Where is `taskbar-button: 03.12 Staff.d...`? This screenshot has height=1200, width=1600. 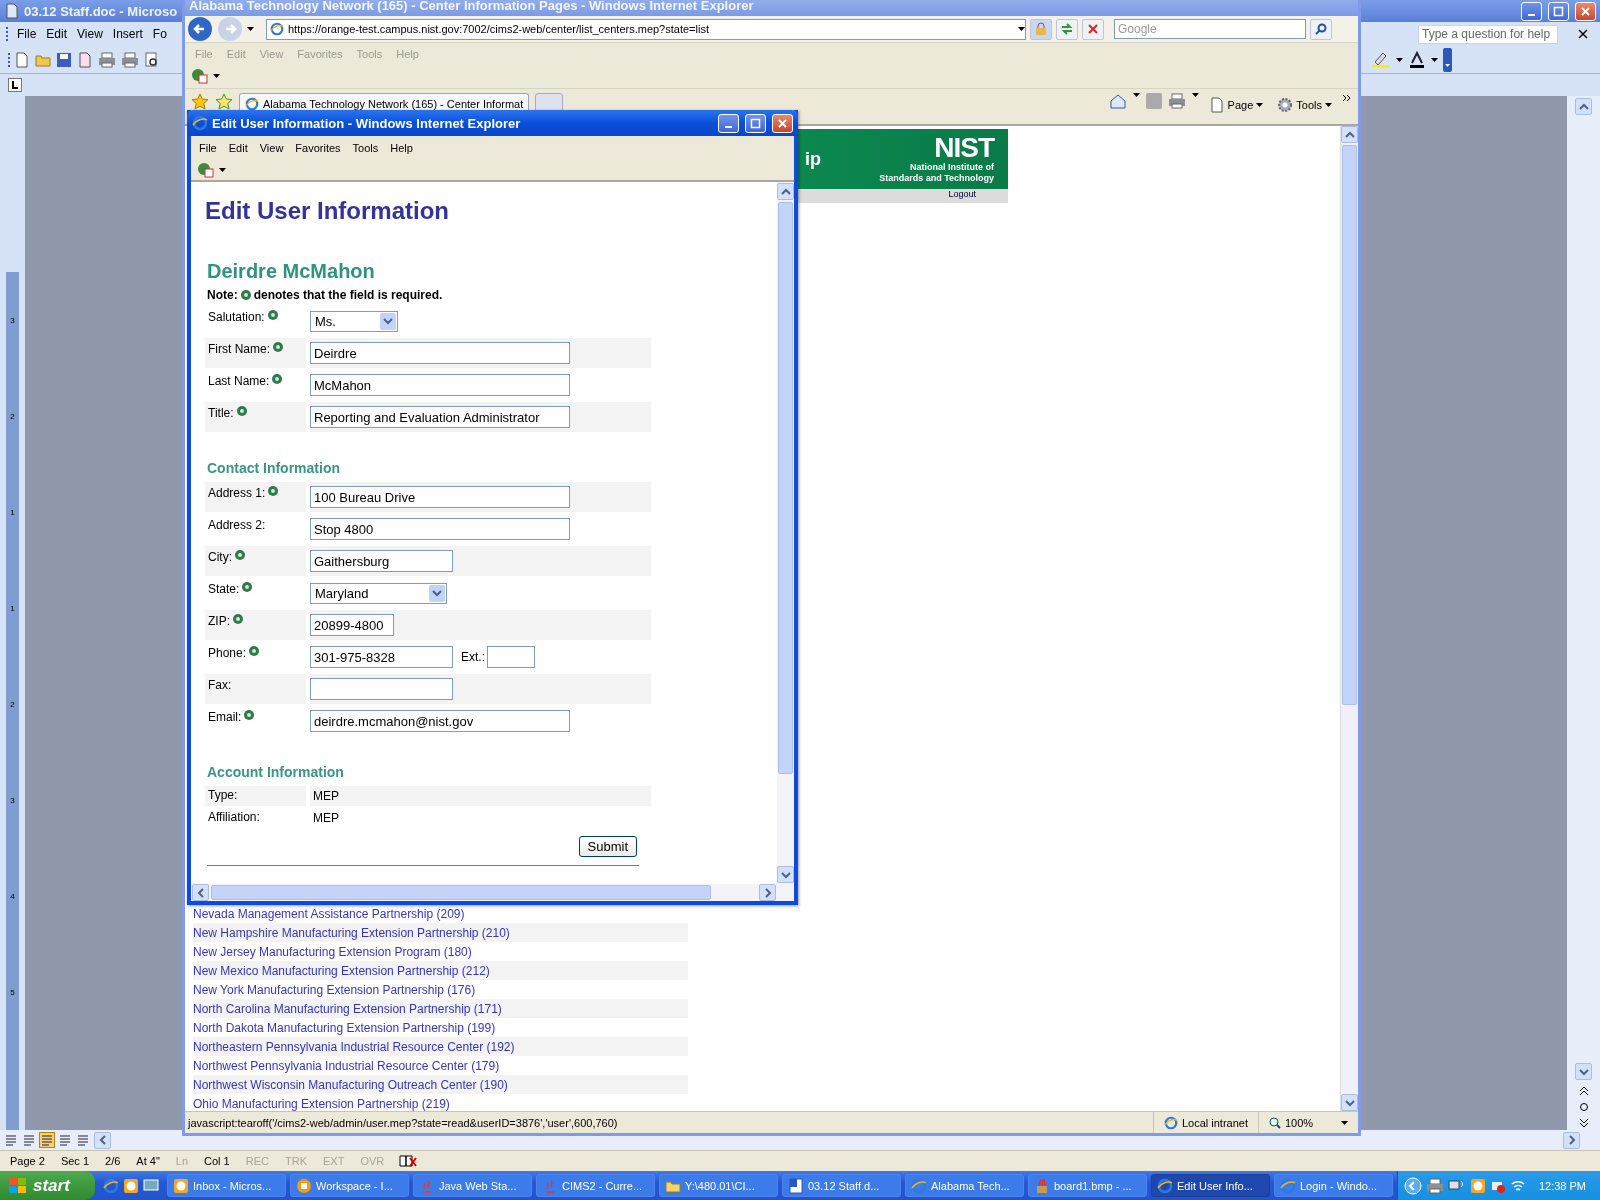
taskbar-button: 03.12 Staff.d... is located at coordinates (841, 1185).